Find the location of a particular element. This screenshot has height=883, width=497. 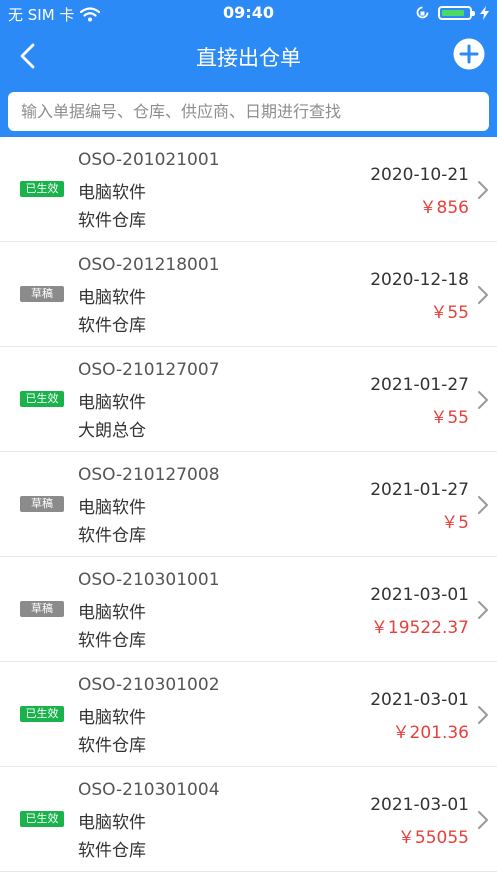

order-date: 2020-12-18 is located at coordinates (419, 280).